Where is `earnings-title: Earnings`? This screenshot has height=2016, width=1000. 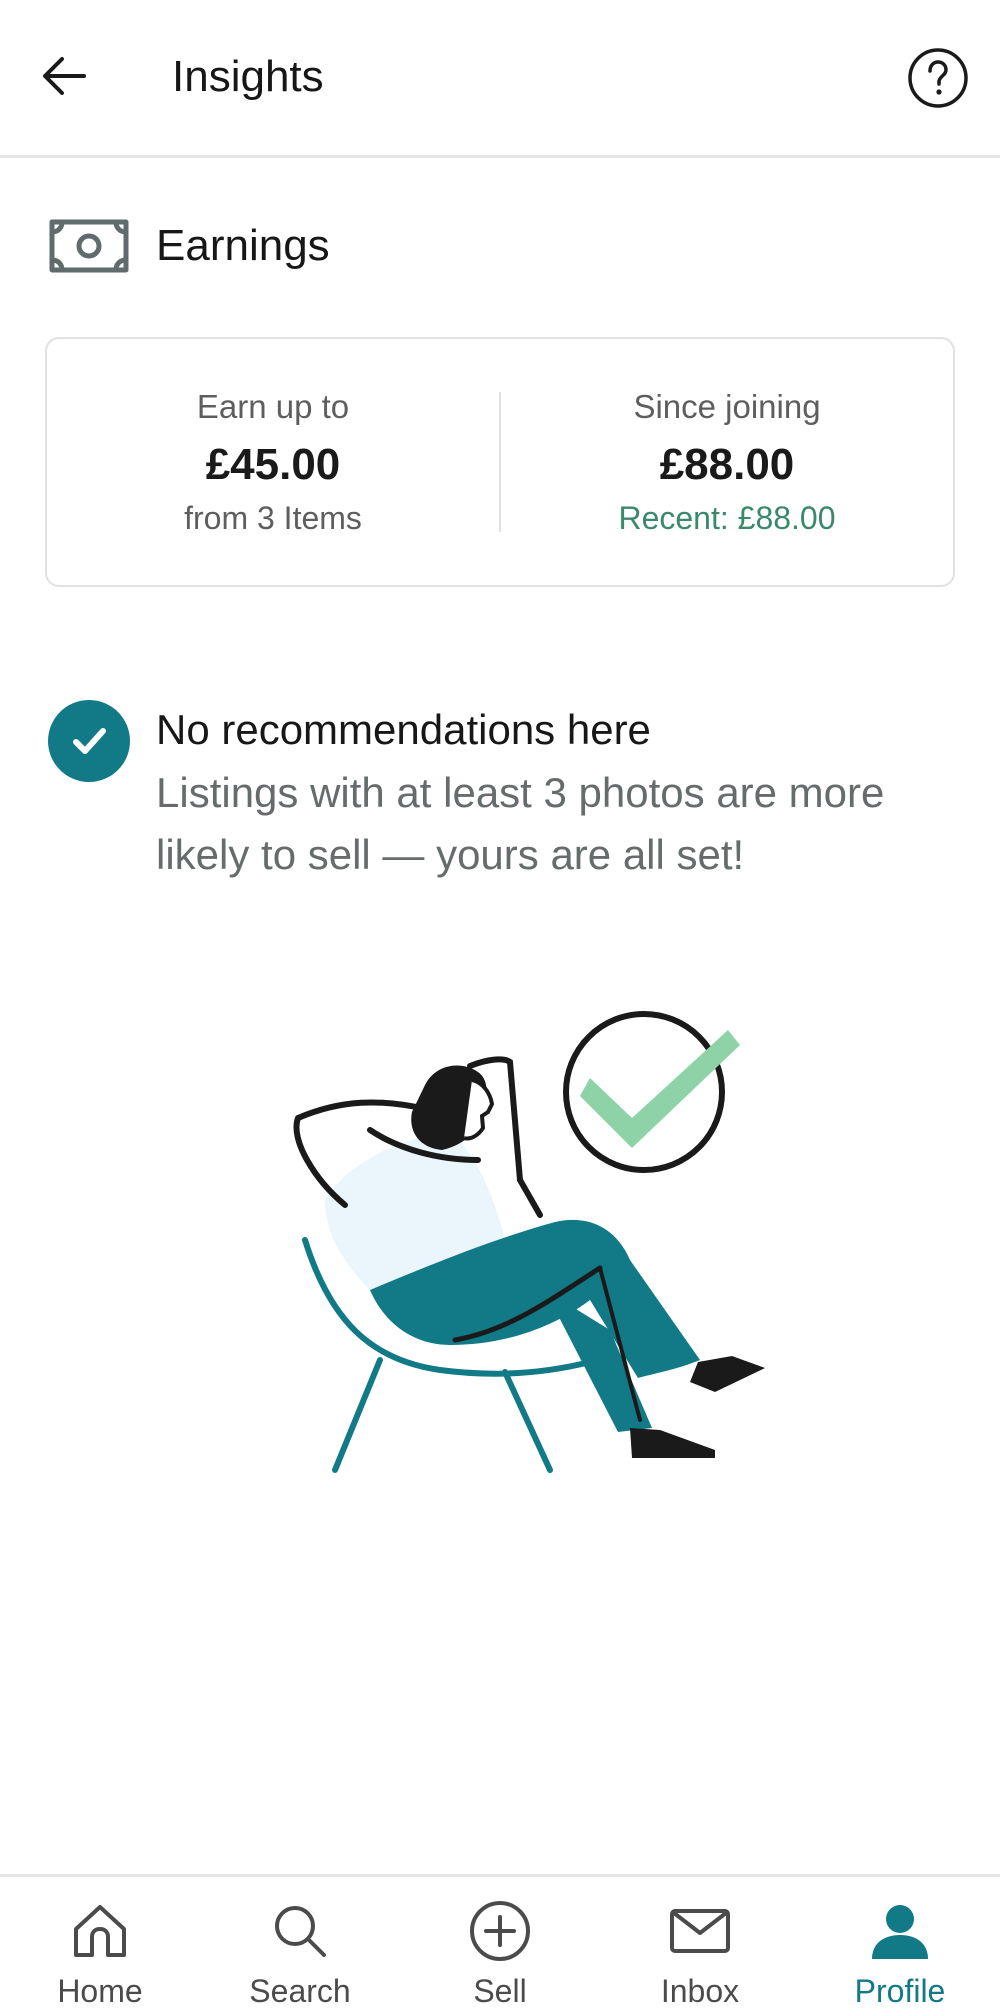
earnings-title: Earnings is located at coordinates (243, 245).